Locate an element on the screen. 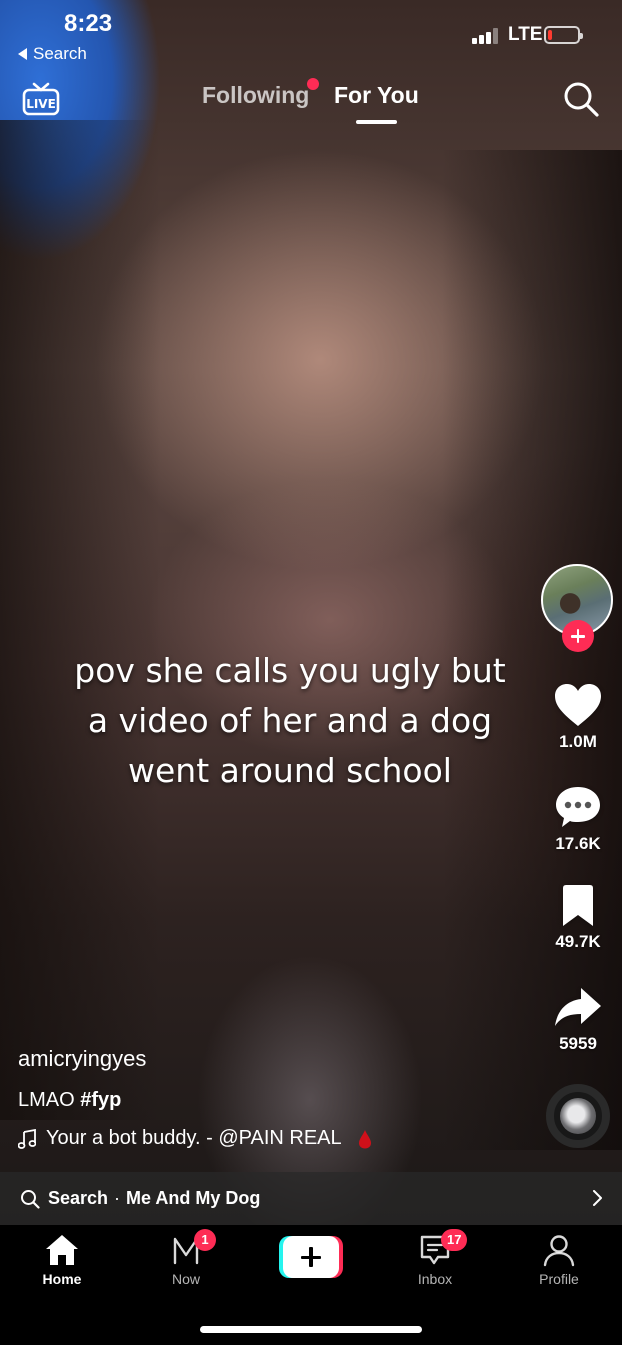  sound-ticker: Your a bot buddy. - @PAIN REAL is located at coordinates (195, 1138).